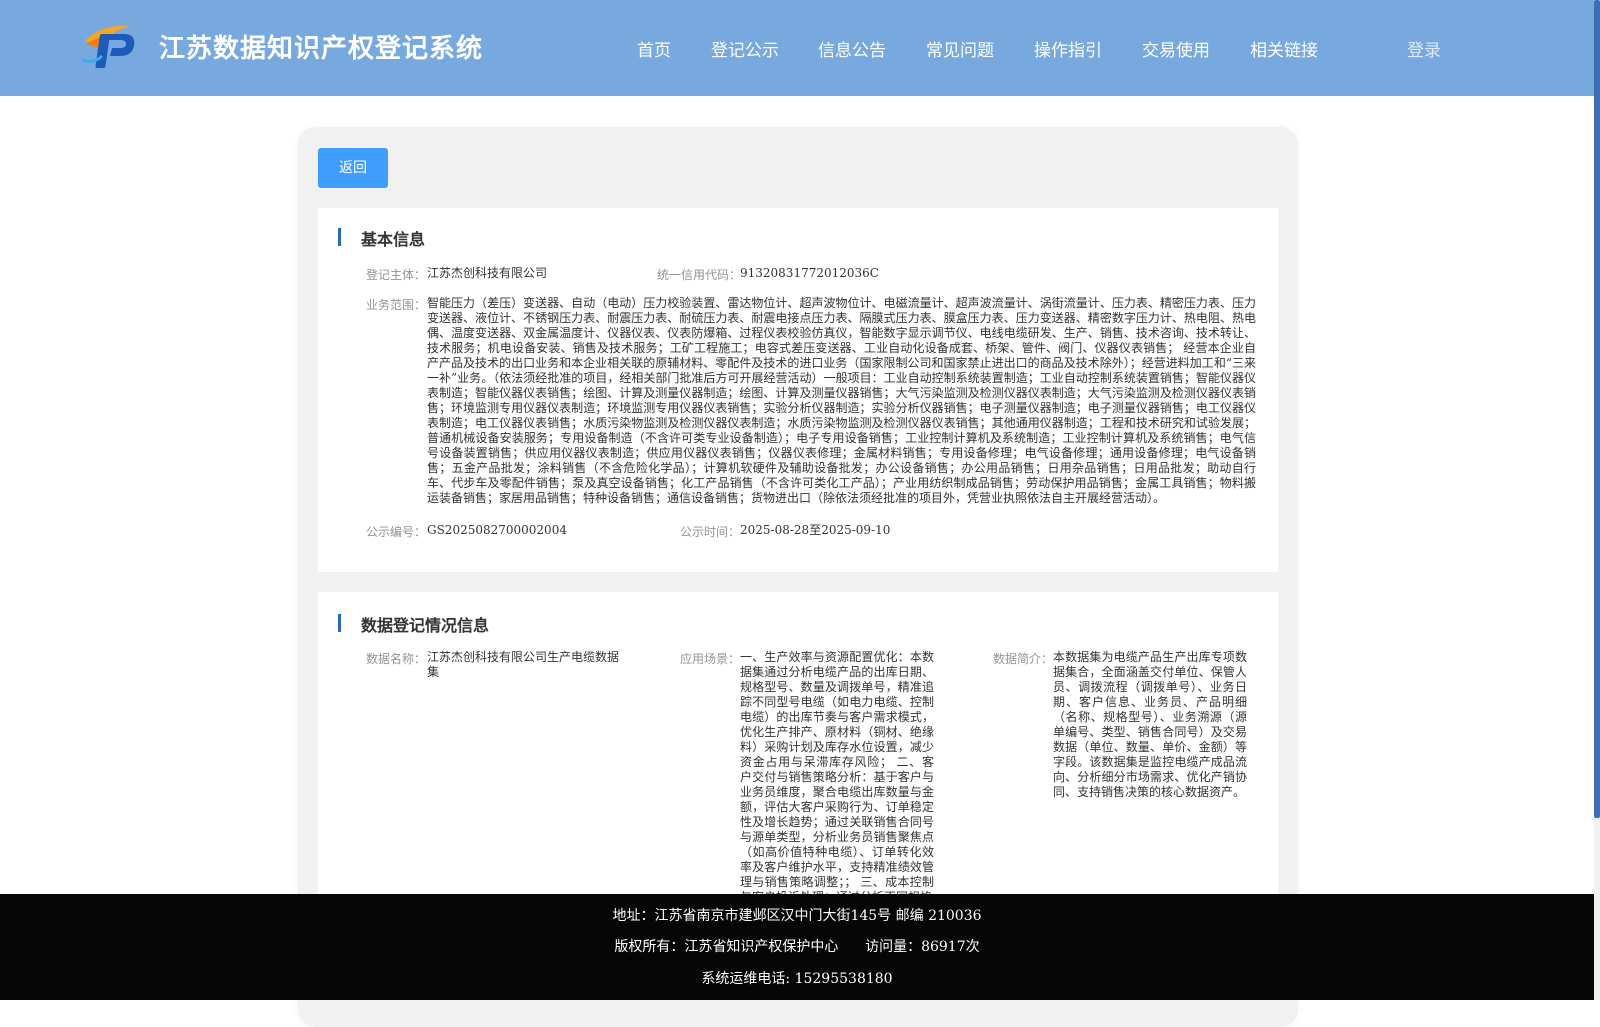  Describe the element at coordinates (797, 916) in the screenshot. I see `footer-address: 地址：江苏省南京市建邺区汉中门大街145号 邮编 210036` at that location.